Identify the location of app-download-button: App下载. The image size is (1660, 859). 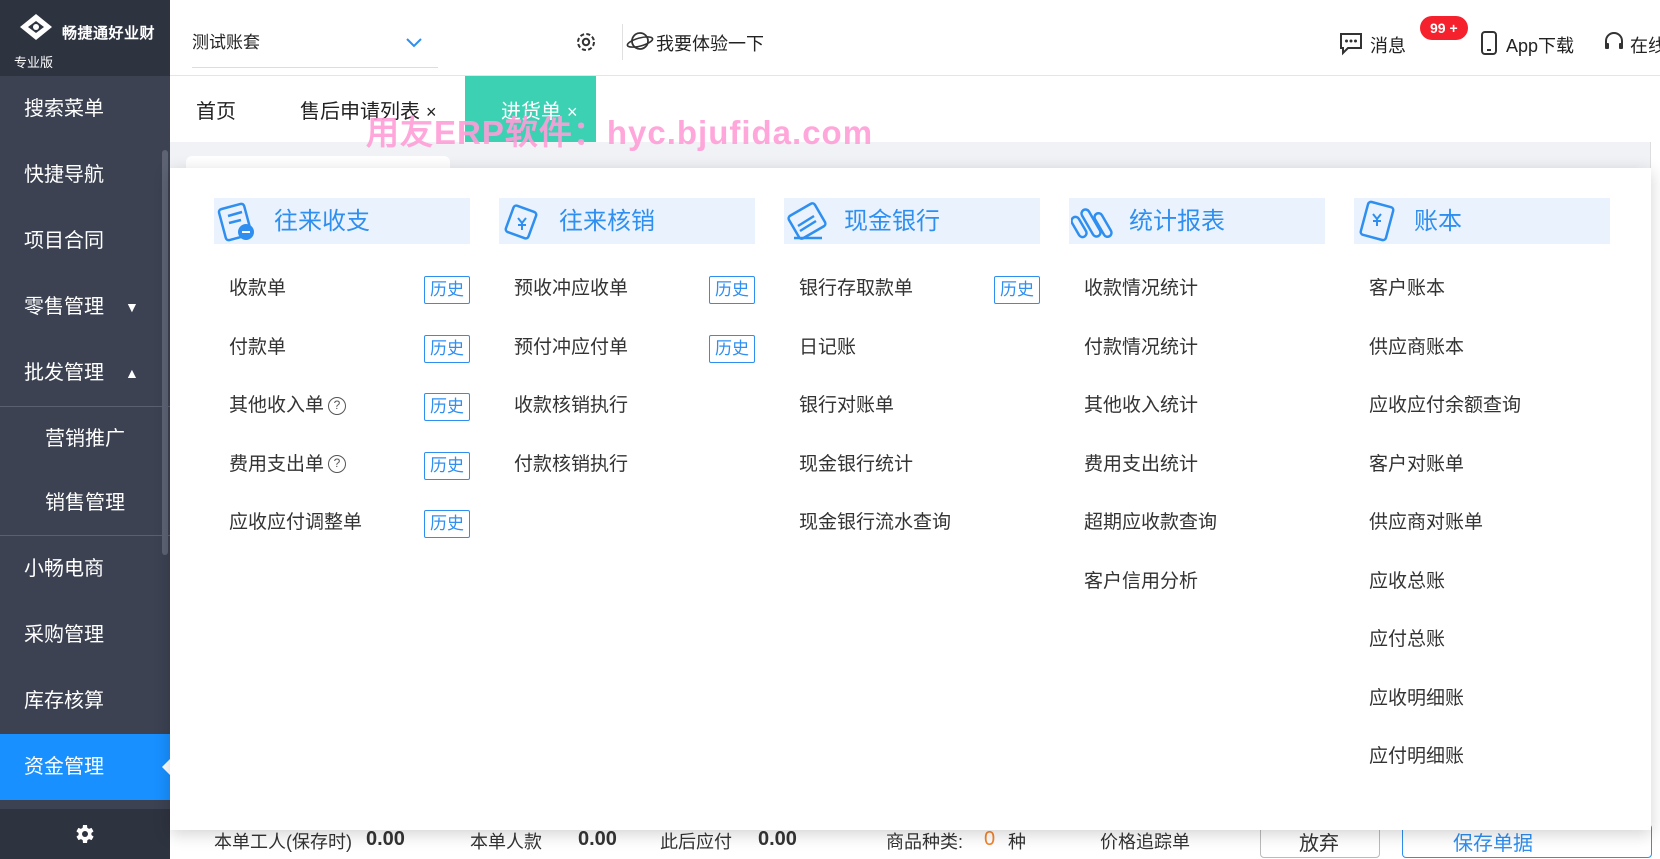
(1528, 44).